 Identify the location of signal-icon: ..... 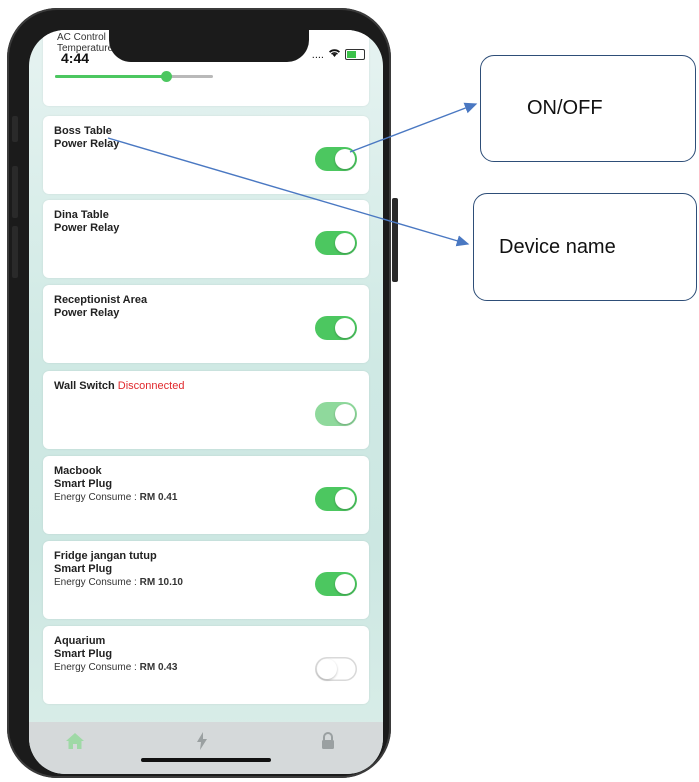
(317, 54).